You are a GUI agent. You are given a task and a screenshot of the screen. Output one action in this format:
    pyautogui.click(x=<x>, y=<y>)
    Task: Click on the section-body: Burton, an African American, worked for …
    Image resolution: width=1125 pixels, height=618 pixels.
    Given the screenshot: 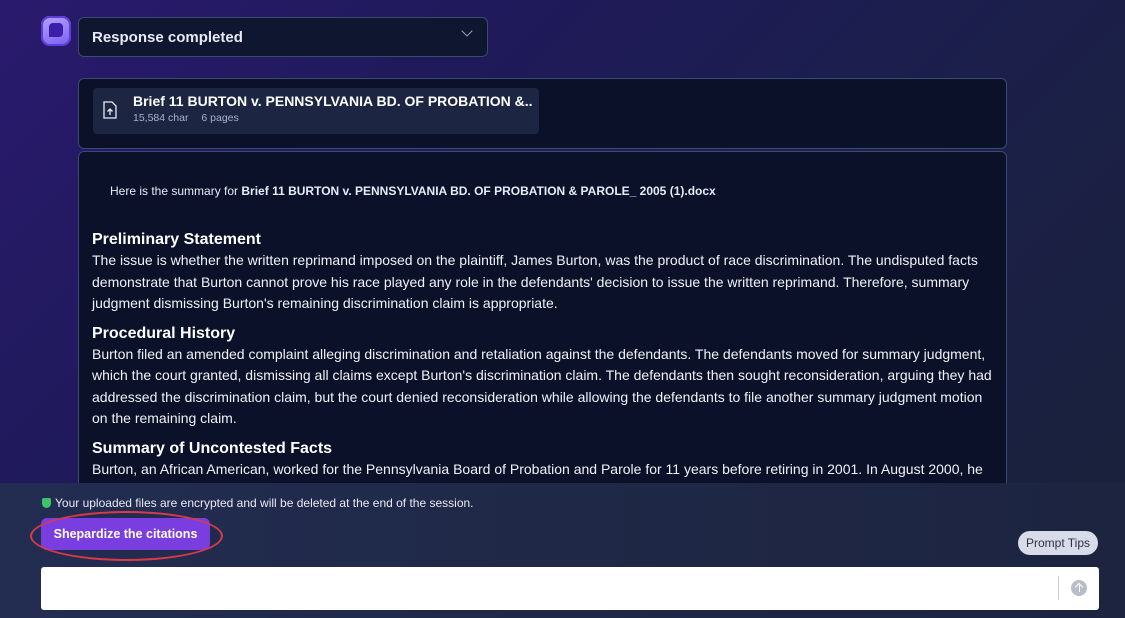 What is the action you would take?
    pyautogui.click(x=537, y=468)
    